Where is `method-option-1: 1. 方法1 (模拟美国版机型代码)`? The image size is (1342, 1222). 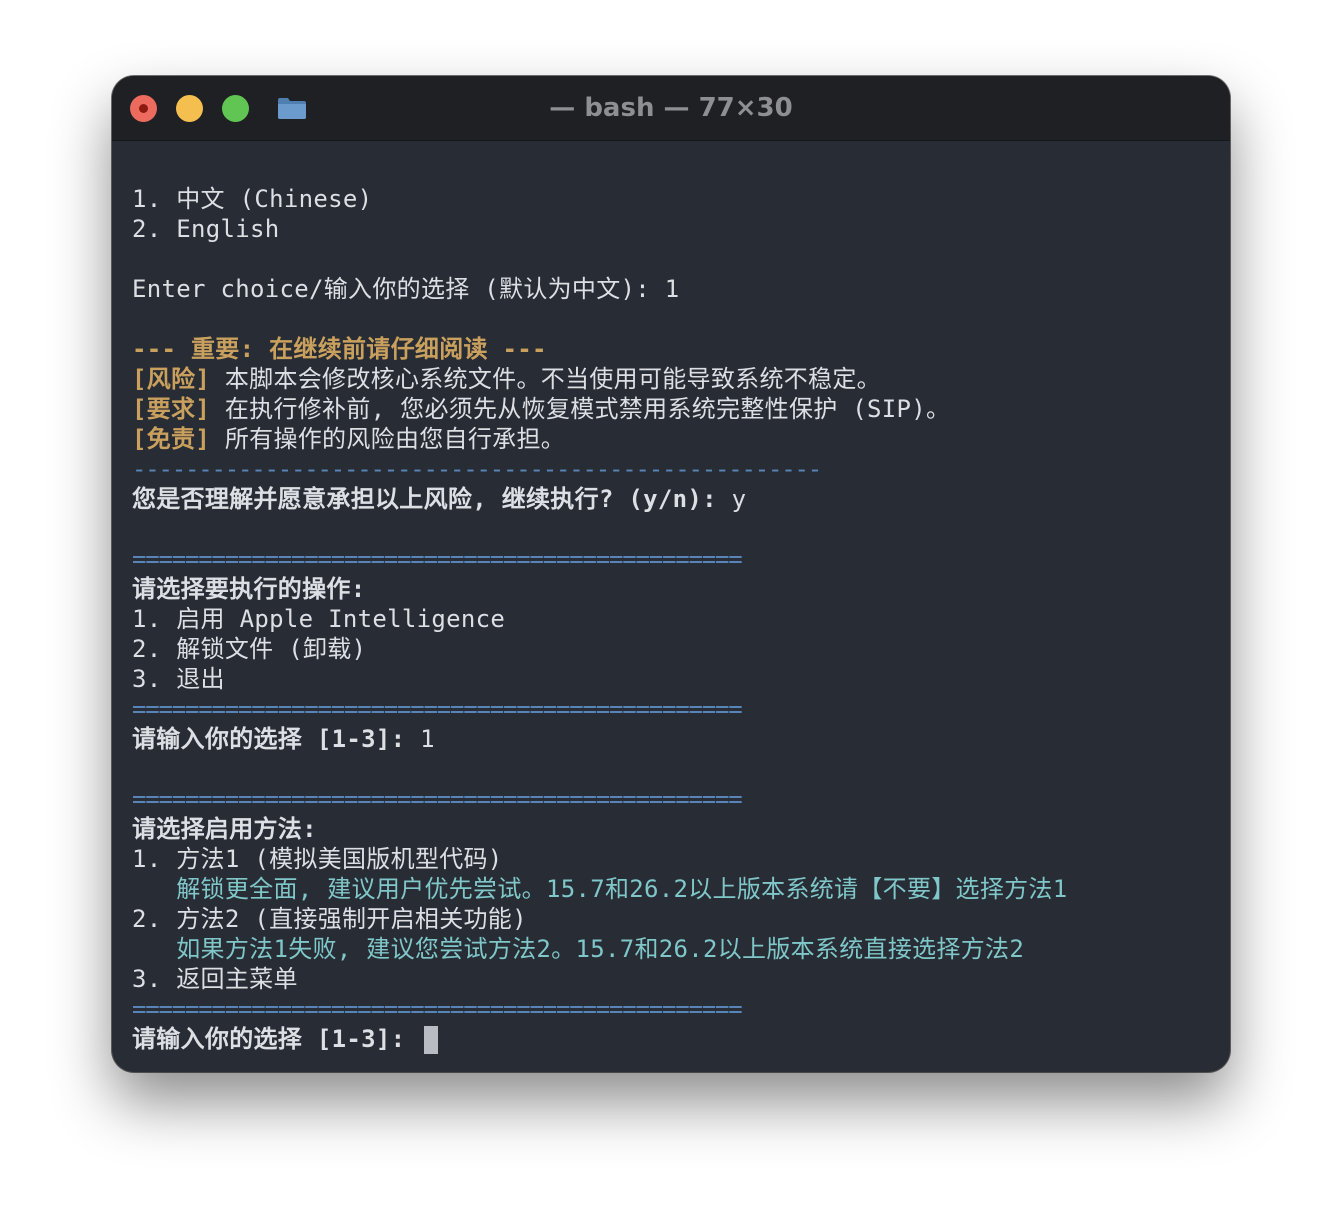 method-option-1: 1. 方法1 (模拟美国版机型代码) is located at coordinates (317, 859).